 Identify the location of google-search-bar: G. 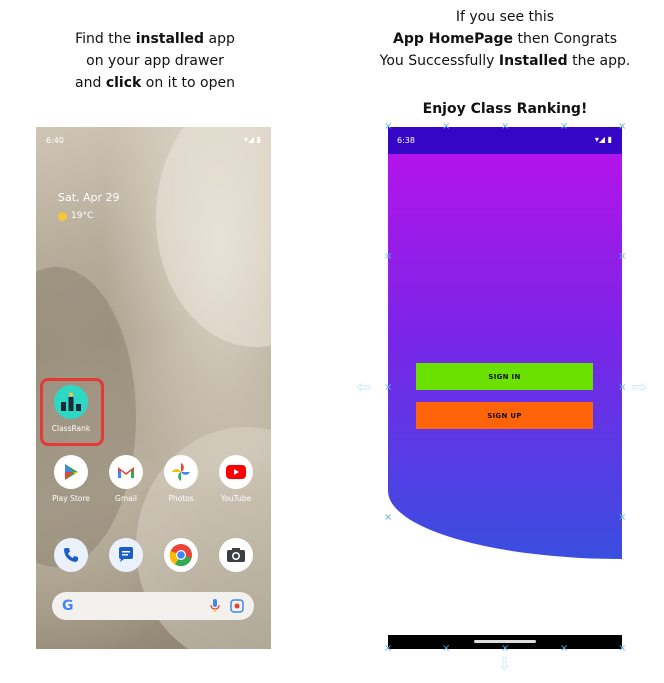
(153, 606).